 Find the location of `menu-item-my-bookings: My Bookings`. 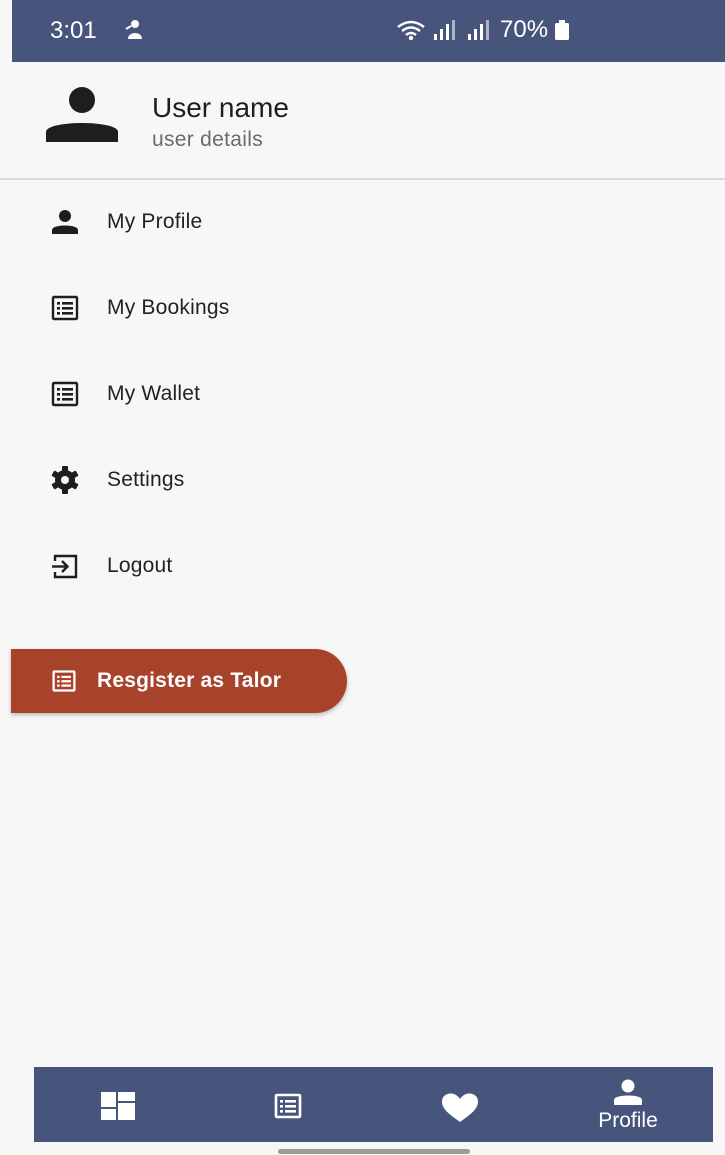

menu-item-my-bookings: My Bookings is located at coordinates (362, 308).